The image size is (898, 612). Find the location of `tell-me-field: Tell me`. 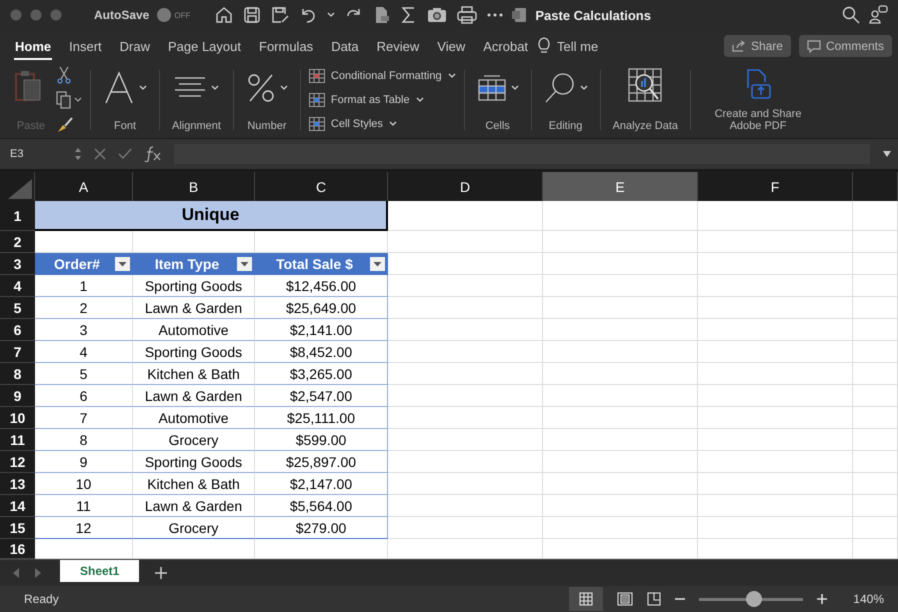

tell-me-field: Tell me is located at coordinates (577, 46).